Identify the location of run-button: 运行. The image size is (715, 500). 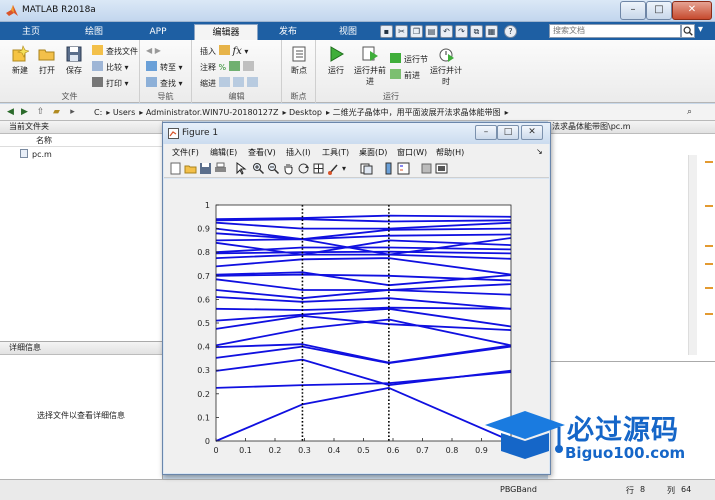
(336, 64).